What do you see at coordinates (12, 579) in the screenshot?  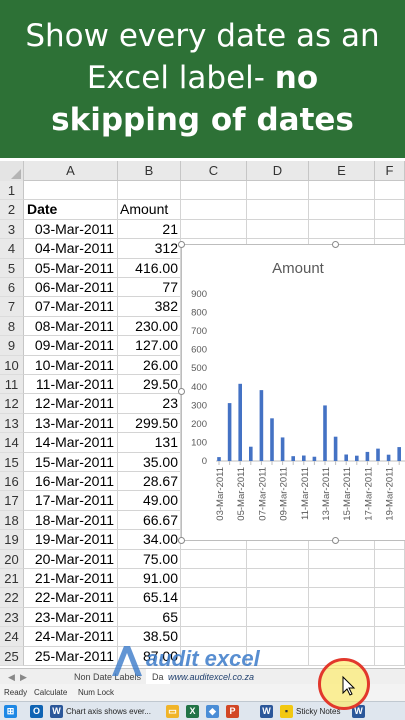 I see `row-header: 21` at bounding box center [12, 579].